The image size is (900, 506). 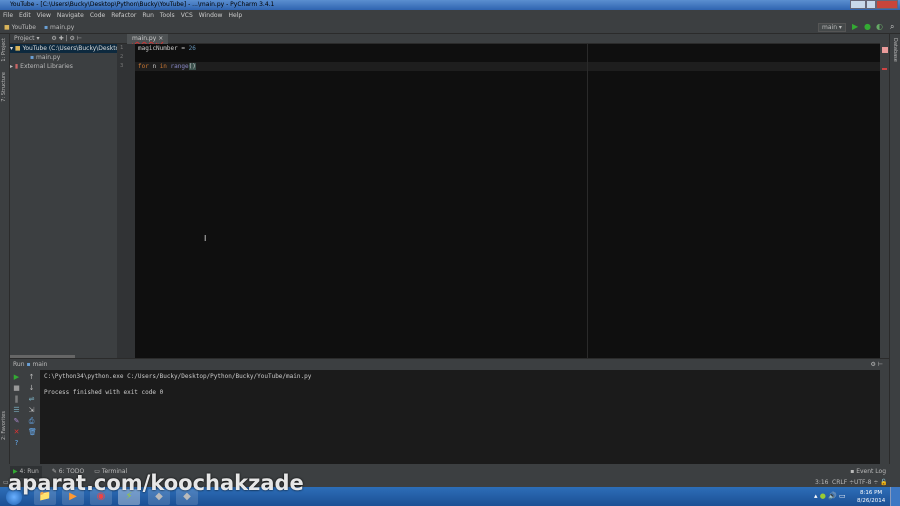 What do you see at coordinates (871, 4) in the screenshot?
I see `maximize-button` at bounding box center [871, 4].